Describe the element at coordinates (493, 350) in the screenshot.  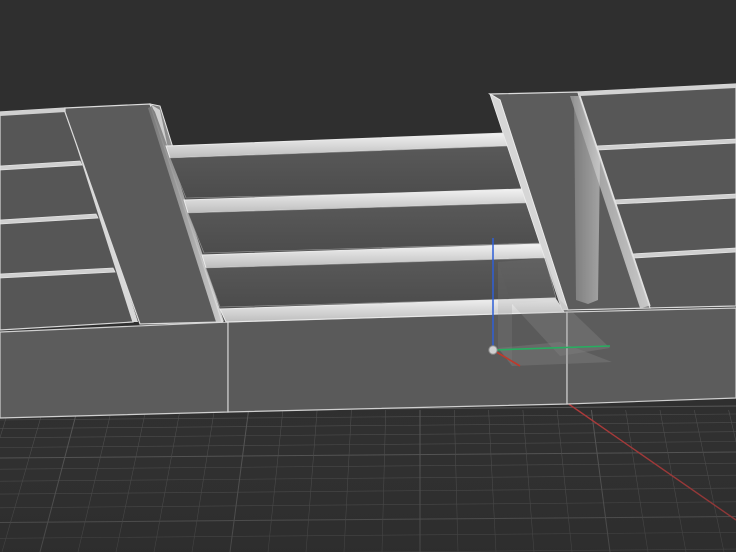
I see `gizmo-pivot` at that location.